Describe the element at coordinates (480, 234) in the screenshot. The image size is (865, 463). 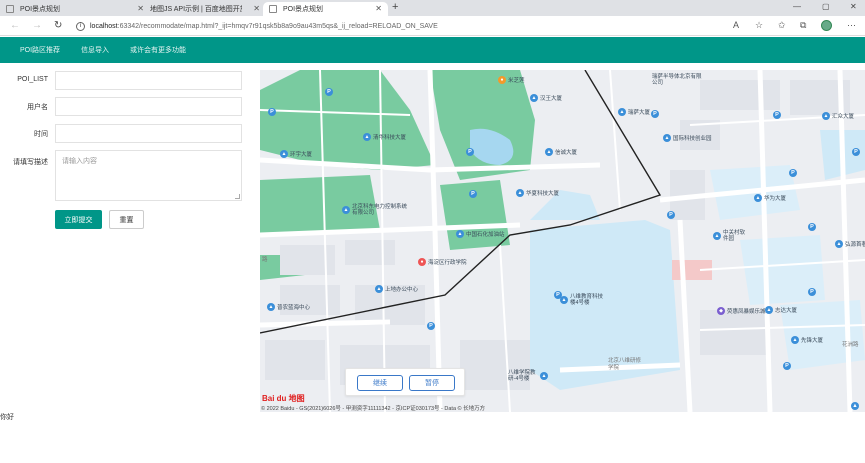
I see `poi-sinopec: ▲ 中国石化加油站` at that location.